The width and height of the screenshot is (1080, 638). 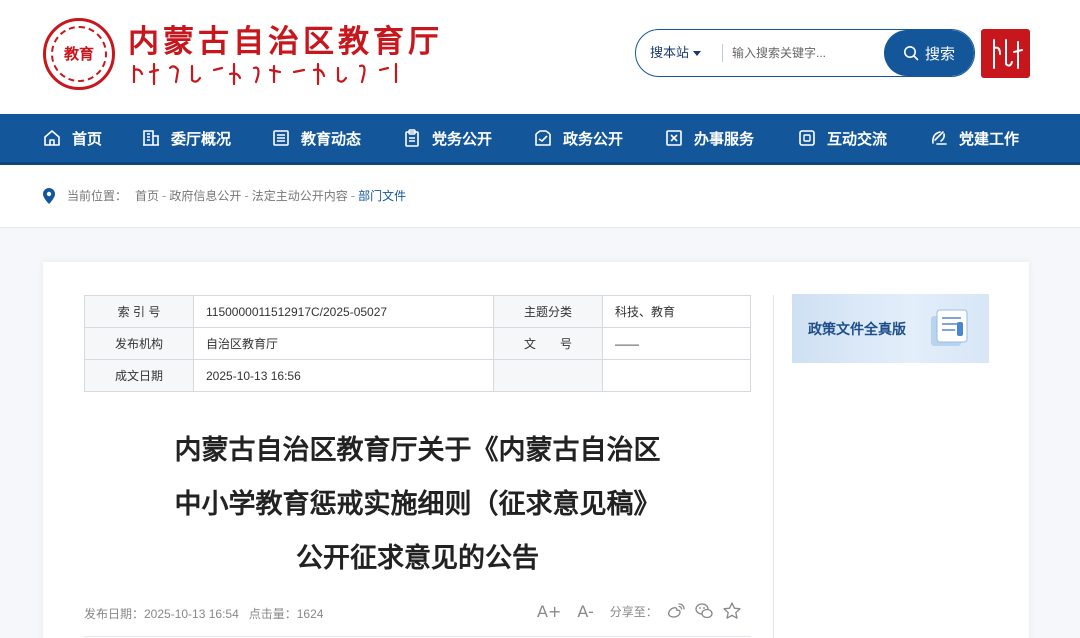 What do you see at coordinates (281, 138) in the screenshot?
I see `news-list-icon` at bounding box center [281, 138].